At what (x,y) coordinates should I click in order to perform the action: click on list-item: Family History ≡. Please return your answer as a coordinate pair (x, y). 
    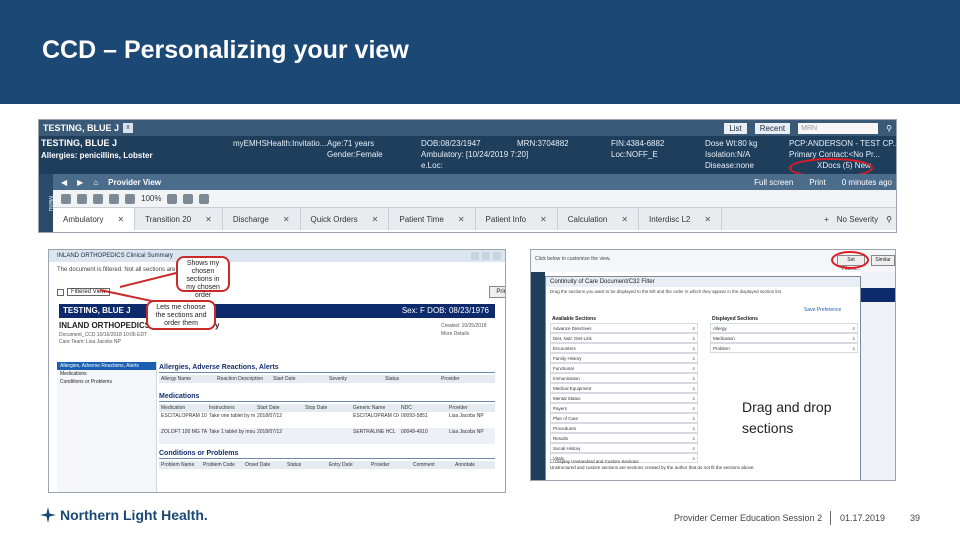
    Looking at the image, I should click on (624, 358).